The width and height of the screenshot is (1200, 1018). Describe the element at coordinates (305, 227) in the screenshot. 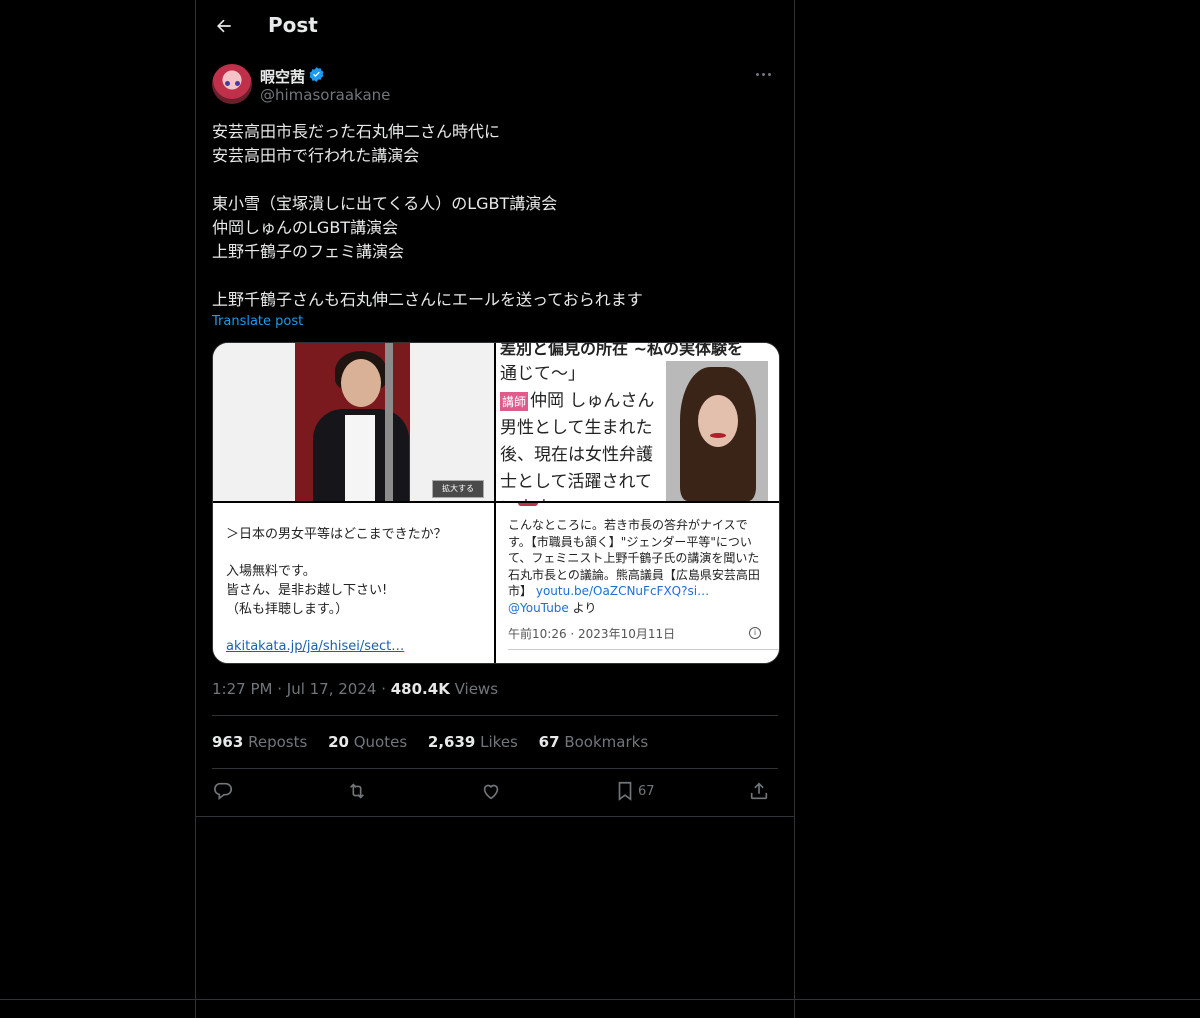

I see `tweet-text-line: 仲岡しゅんのLGBT講演会` at that location.